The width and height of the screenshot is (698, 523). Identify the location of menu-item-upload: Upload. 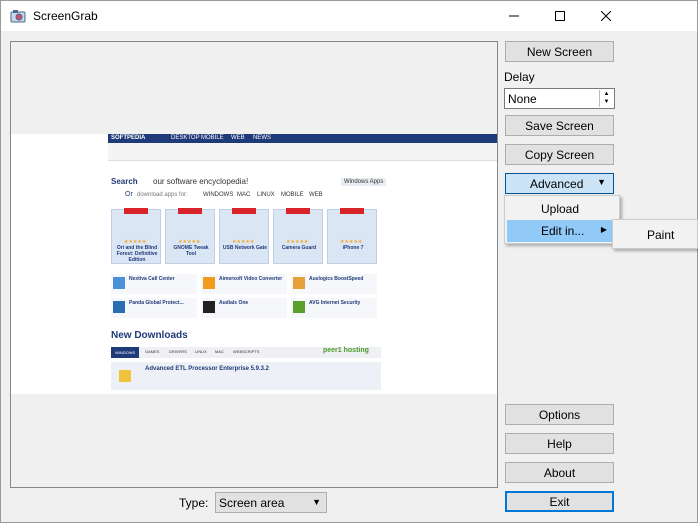
(562, 209).